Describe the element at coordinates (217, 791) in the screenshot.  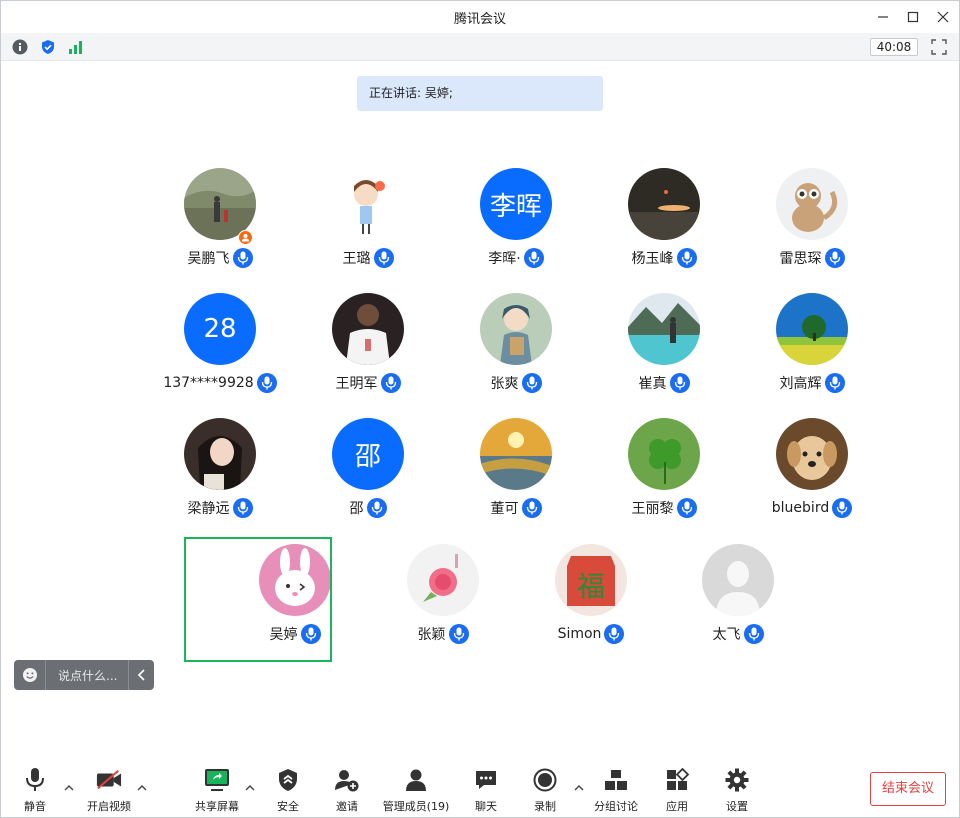
I see `share-screen-button: 共享屏幕` at that location.